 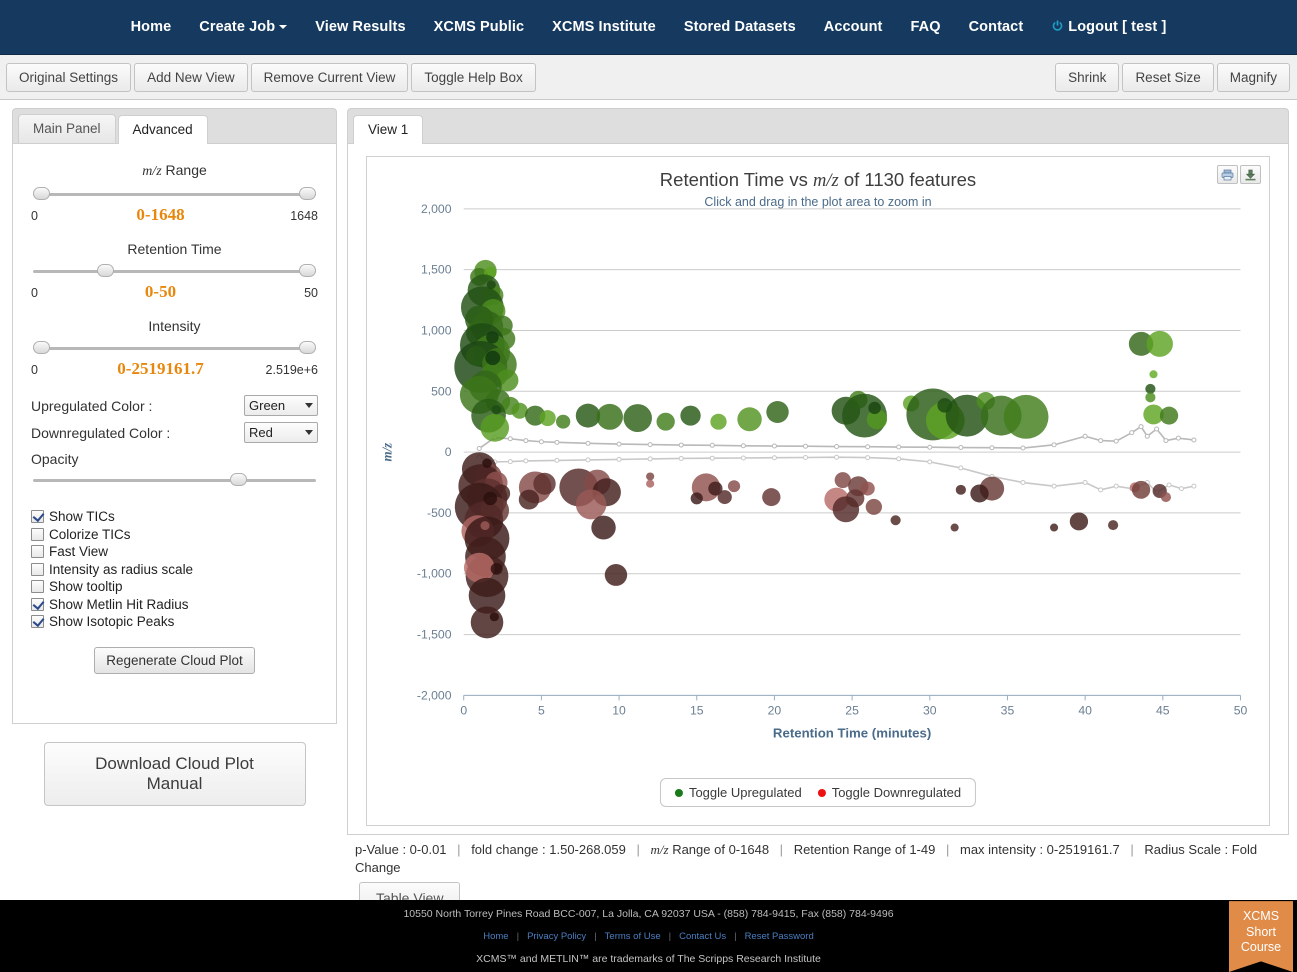 I want to click on opacity-slider-track, so click(x=174, y=480).